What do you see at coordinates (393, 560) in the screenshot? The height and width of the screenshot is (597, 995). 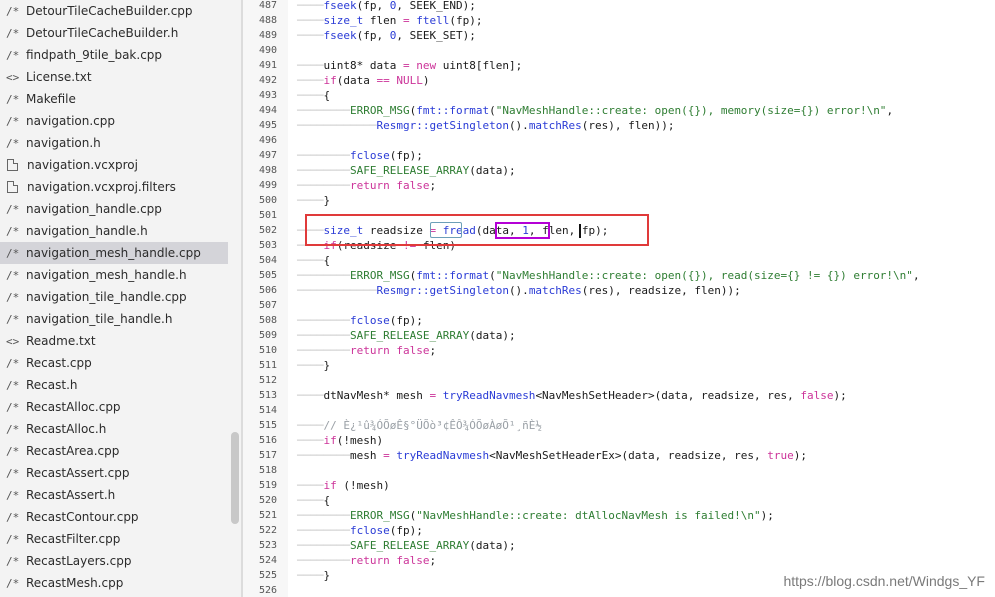 I see `code-text: return false;` at bounding box center [393, 560].